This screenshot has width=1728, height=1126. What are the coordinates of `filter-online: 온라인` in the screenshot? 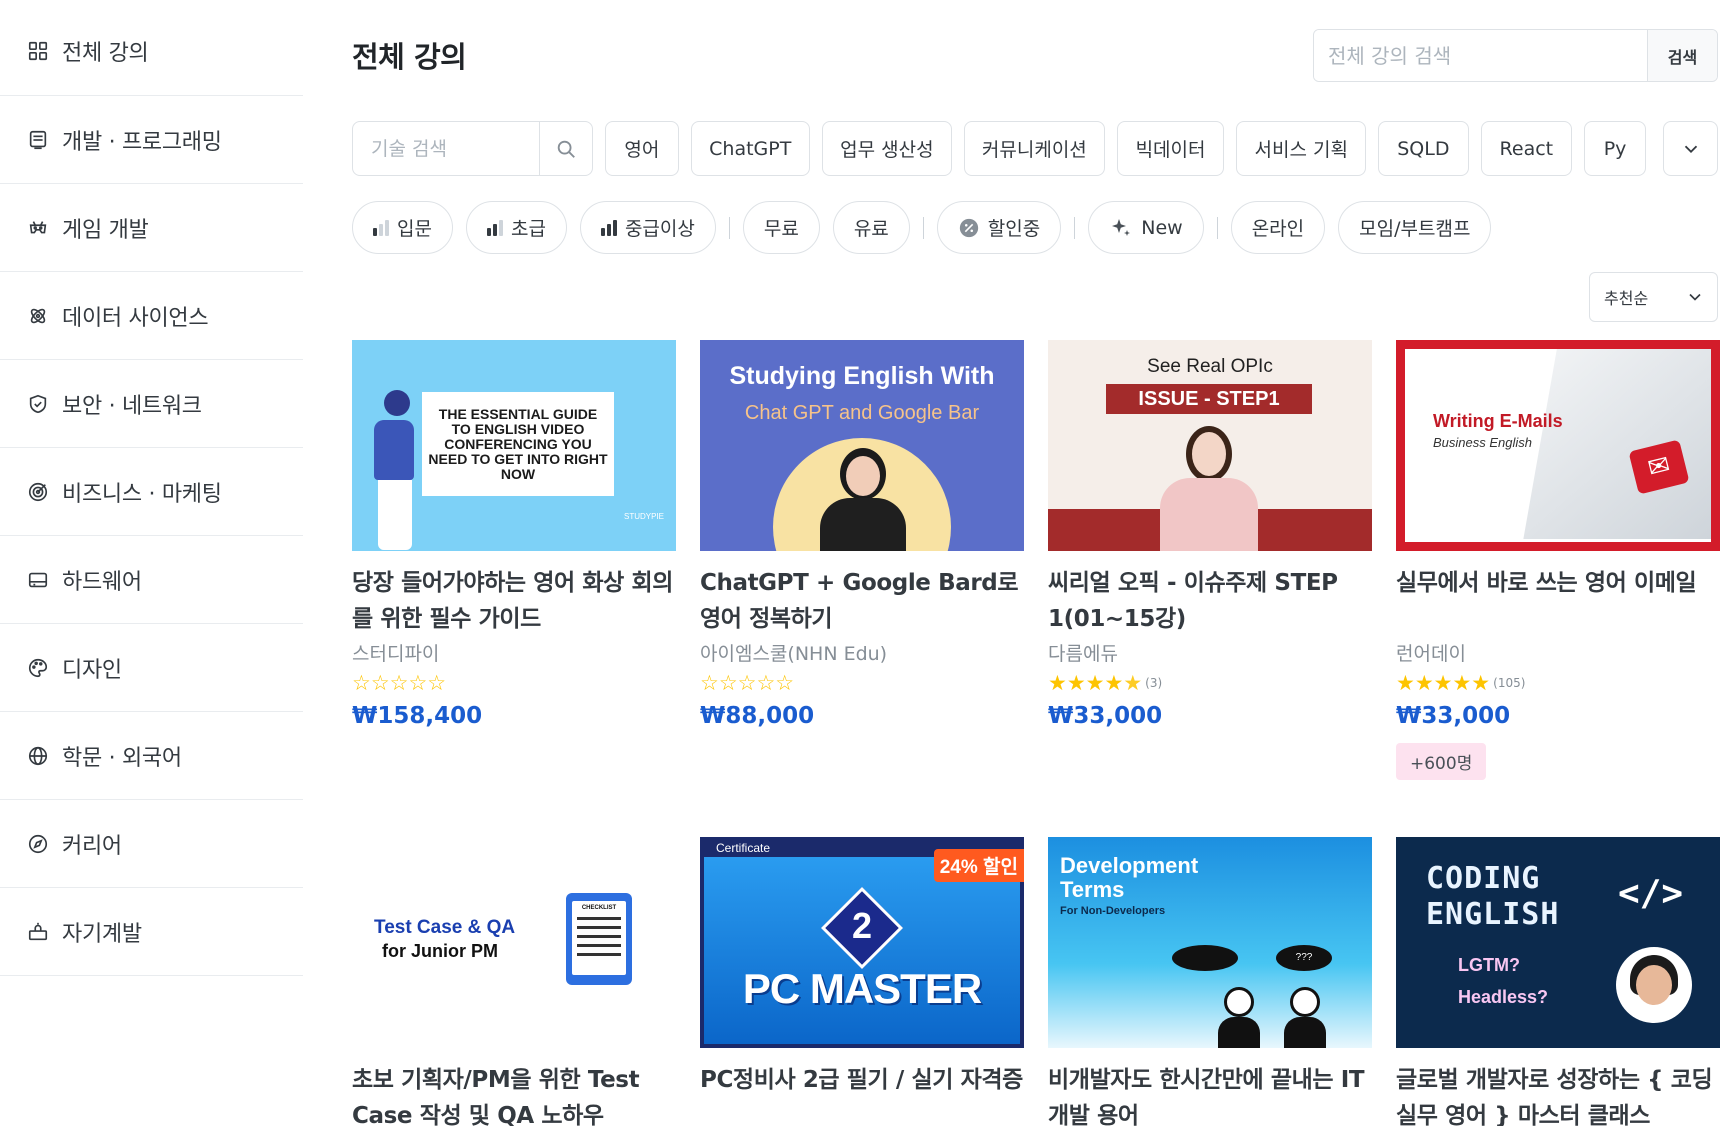 It's located at (1278, 227).